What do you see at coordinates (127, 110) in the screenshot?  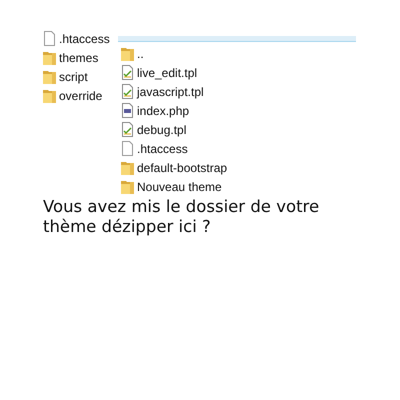 I see `script-file-icon` at bounding box center [127, 110].